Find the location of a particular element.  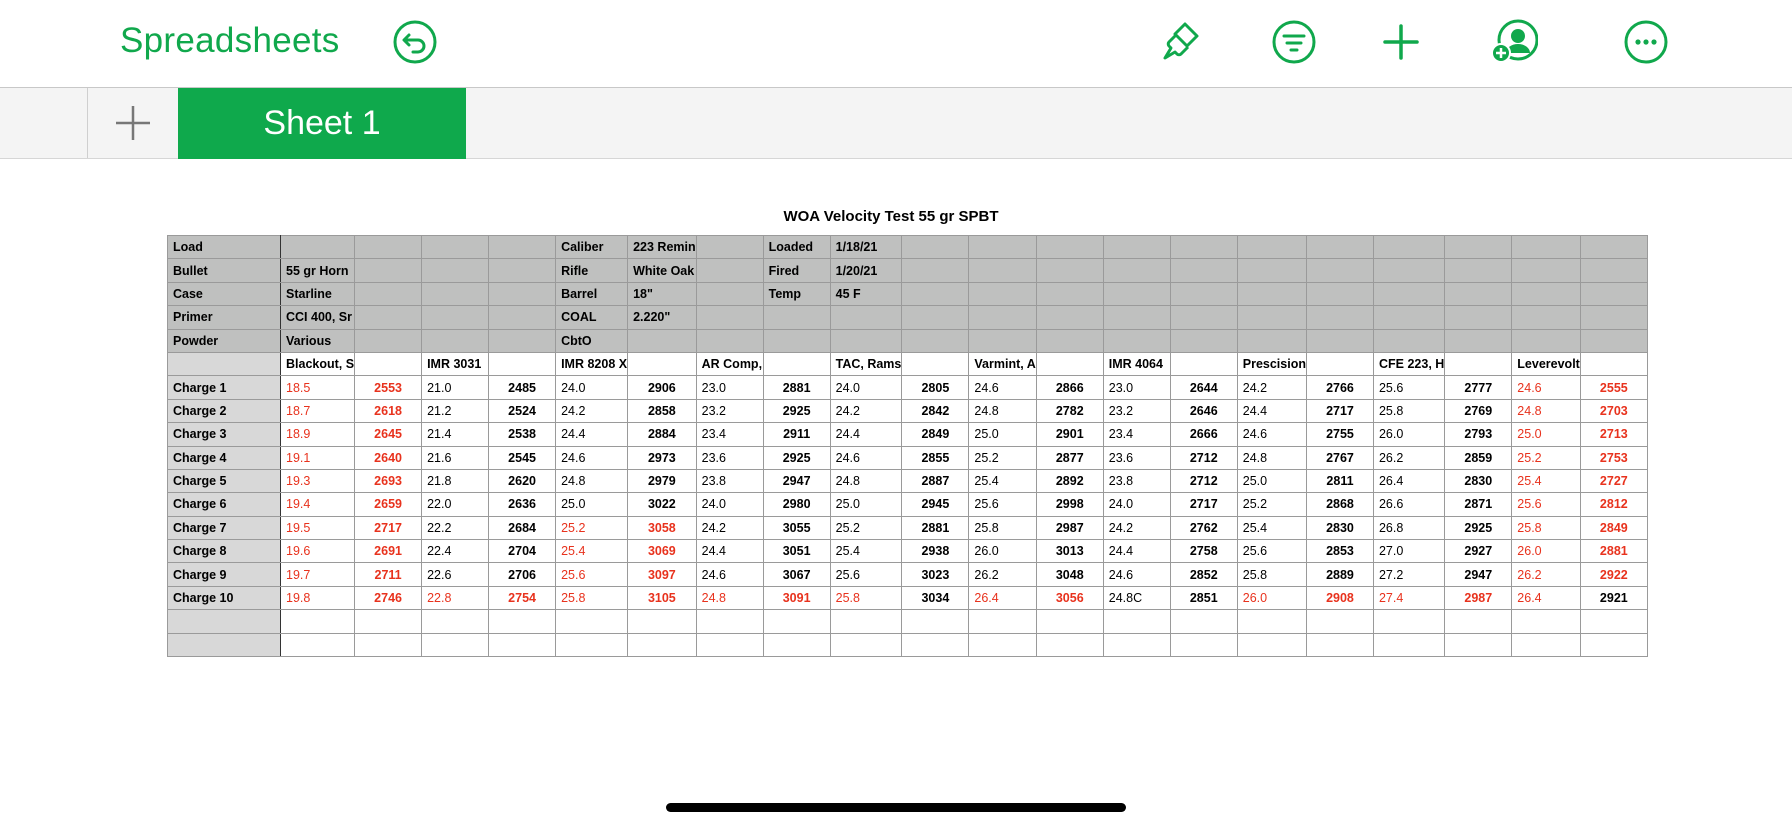

velocity-cell: 2922 is located at coordinates (1613, 574).